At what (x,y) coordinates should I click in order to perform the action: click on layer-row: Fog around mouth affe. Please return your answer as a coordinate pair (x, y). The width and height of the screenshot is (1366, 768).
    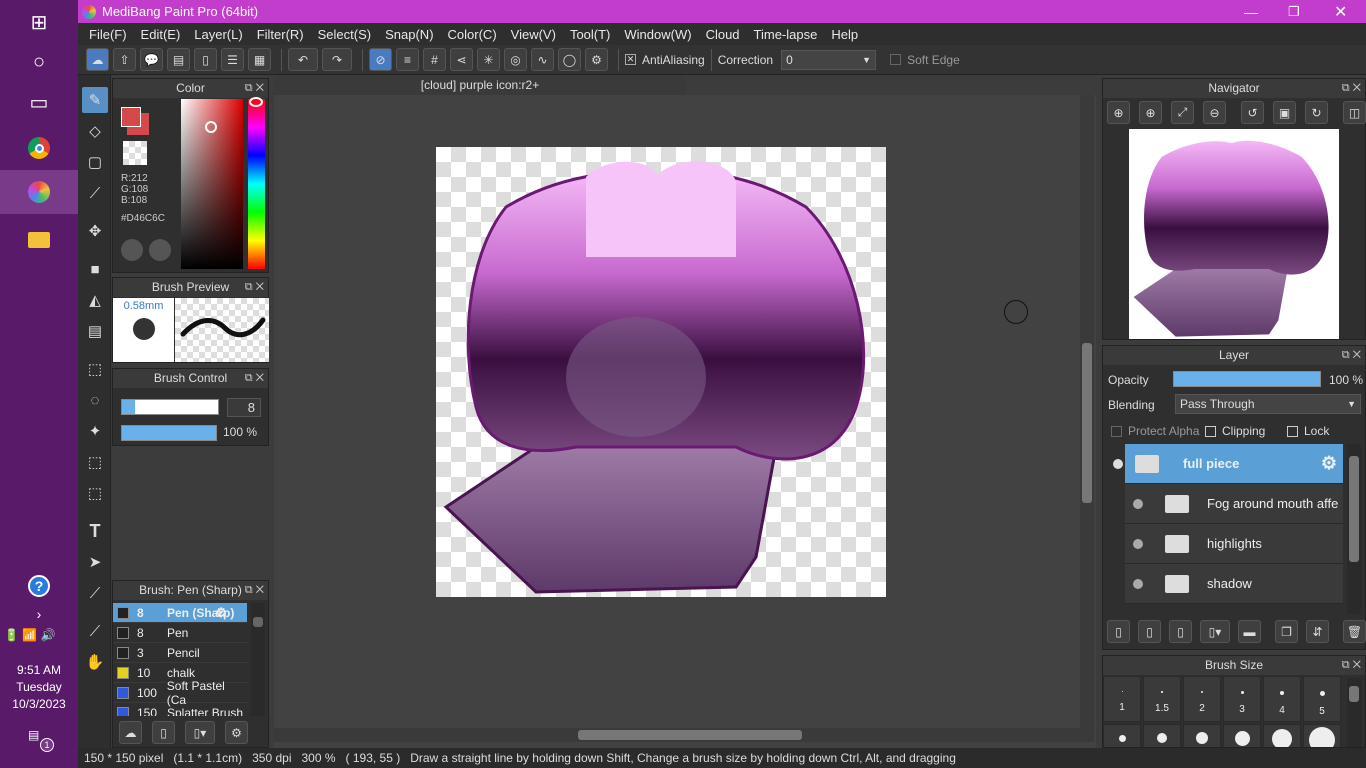
    Looking at the image, I should click on (1234, 504).